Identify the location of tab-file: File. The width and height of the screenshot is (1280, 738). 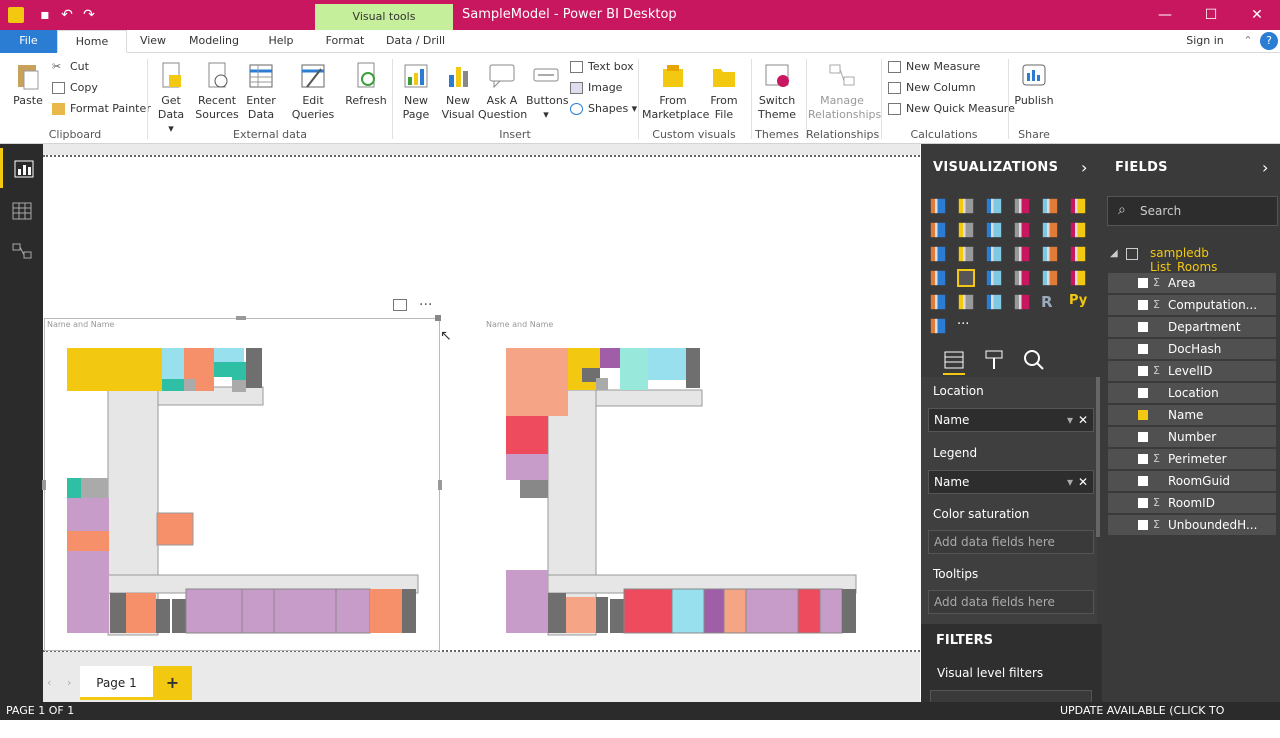
(28, 41).